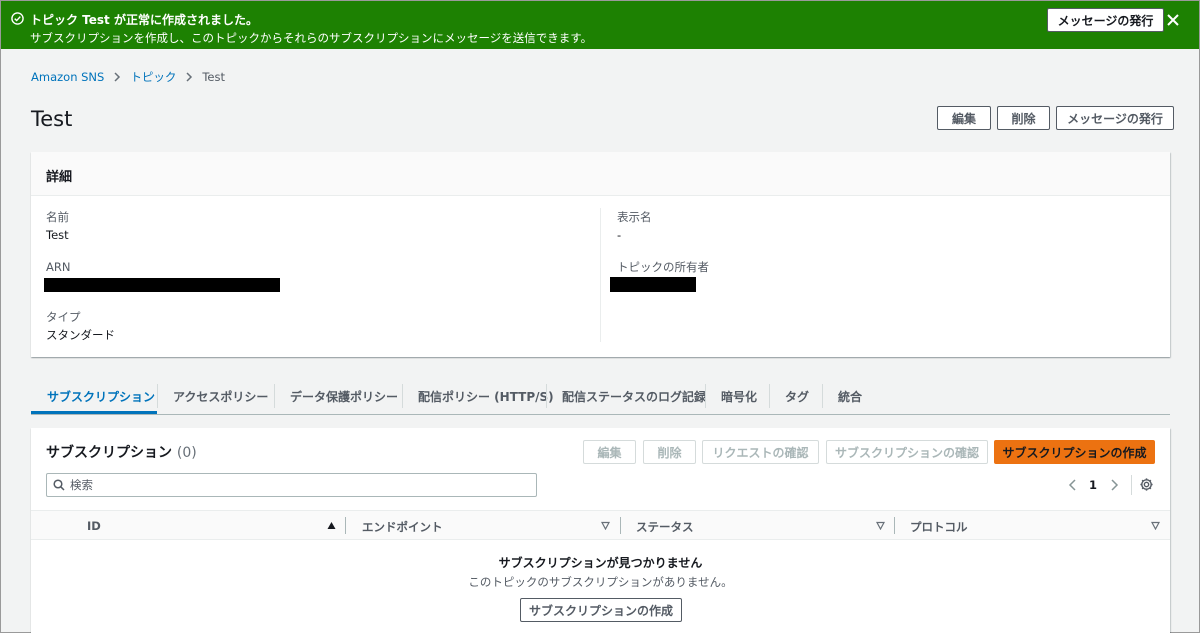  Describe the element at coordinates (128, 77) in the screenshot. I see `breadcrumb: Amazon SNS トピック Test` at that location.